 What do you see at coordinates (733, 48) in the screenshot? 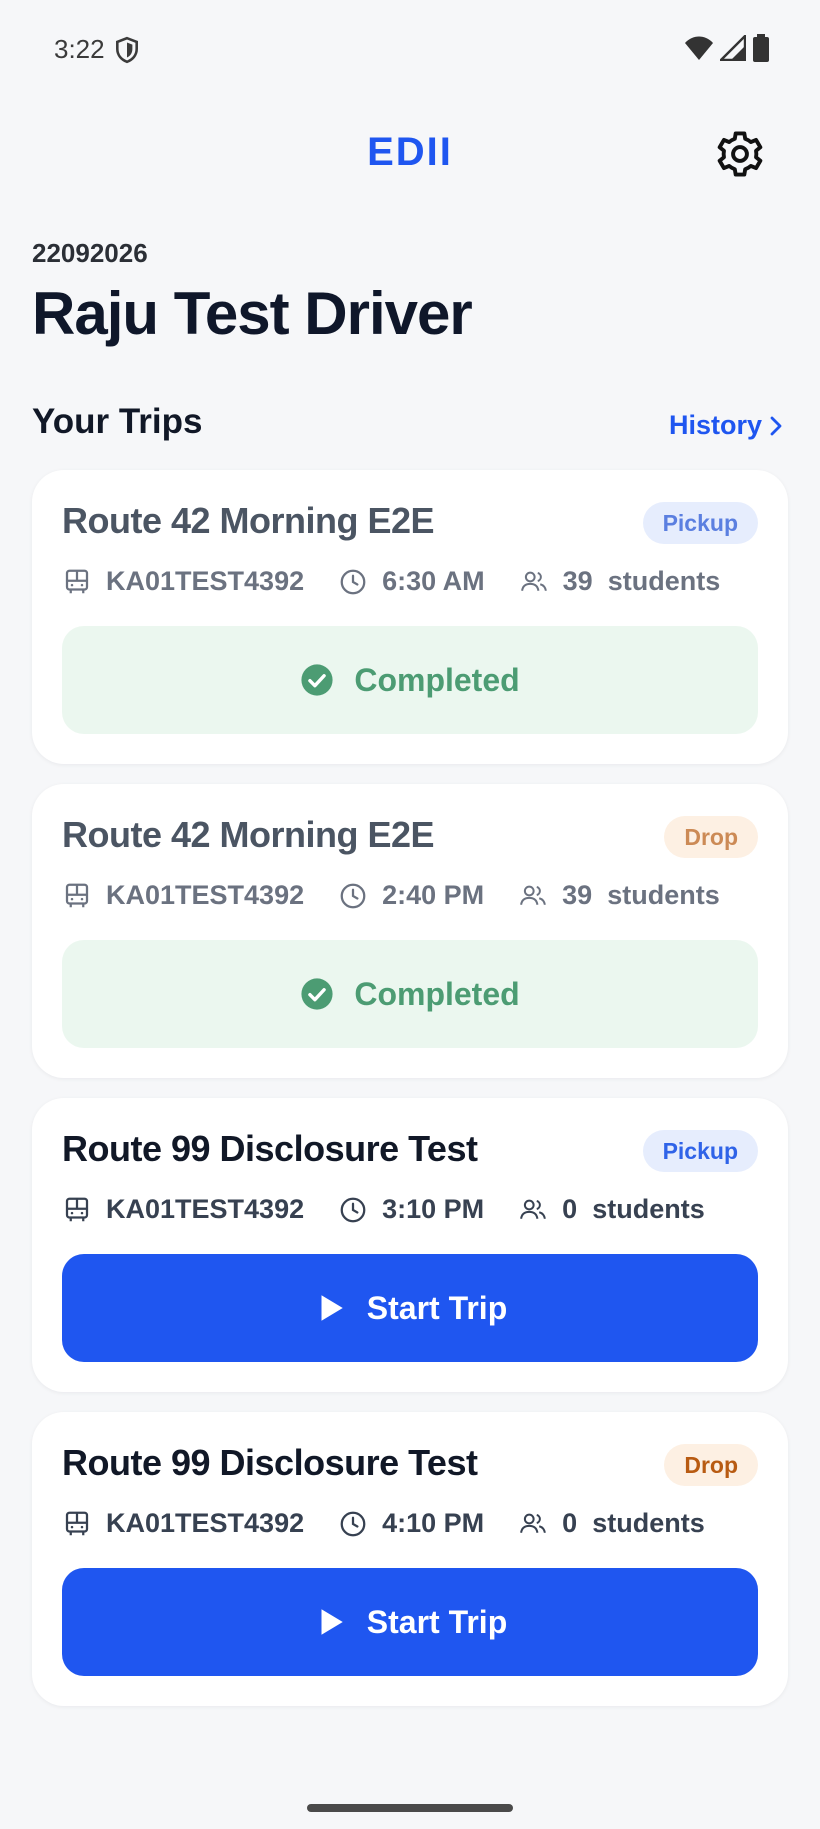
I see `signal-icon` at bounding box center [733, 48].